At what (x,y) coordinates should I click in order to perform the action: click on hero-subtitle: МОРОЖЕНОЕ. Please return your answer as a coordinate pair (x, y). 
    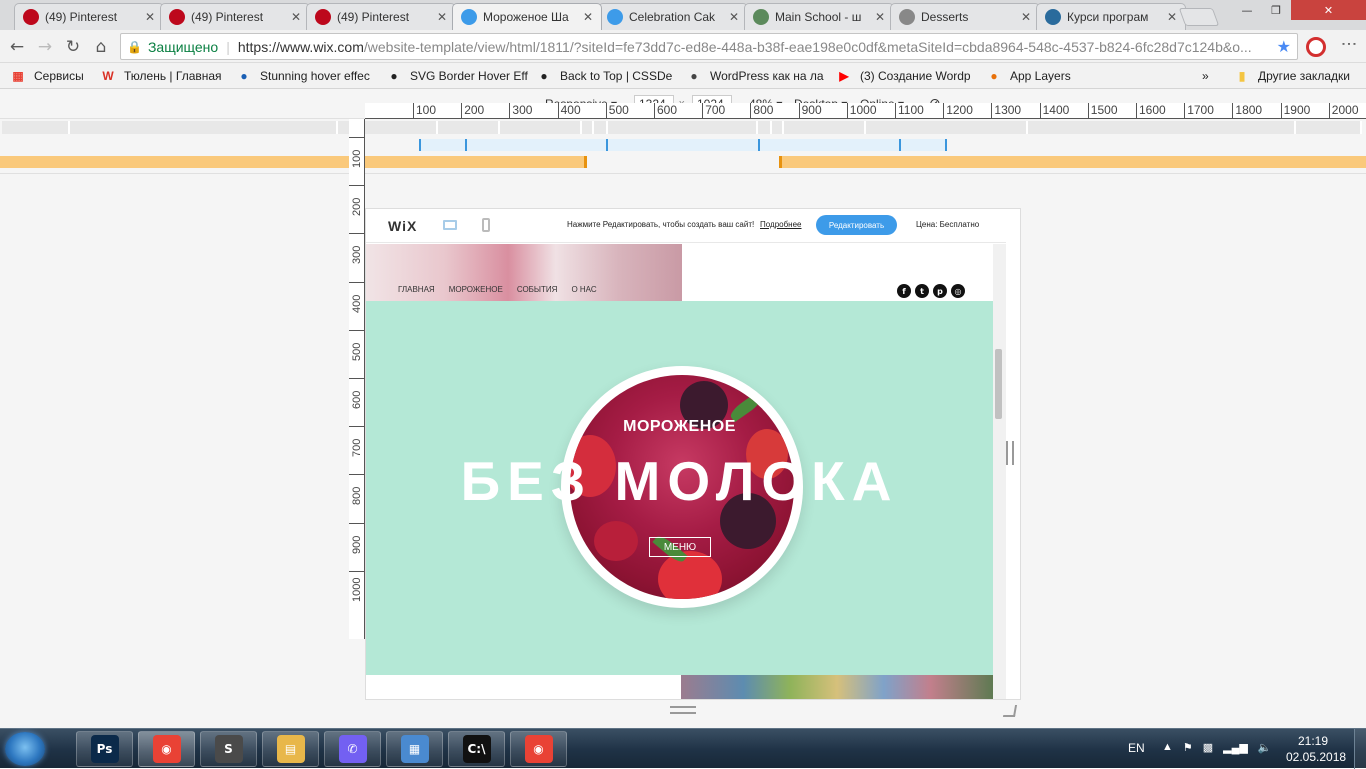
    Looking at the image, I should click on (679, 426).